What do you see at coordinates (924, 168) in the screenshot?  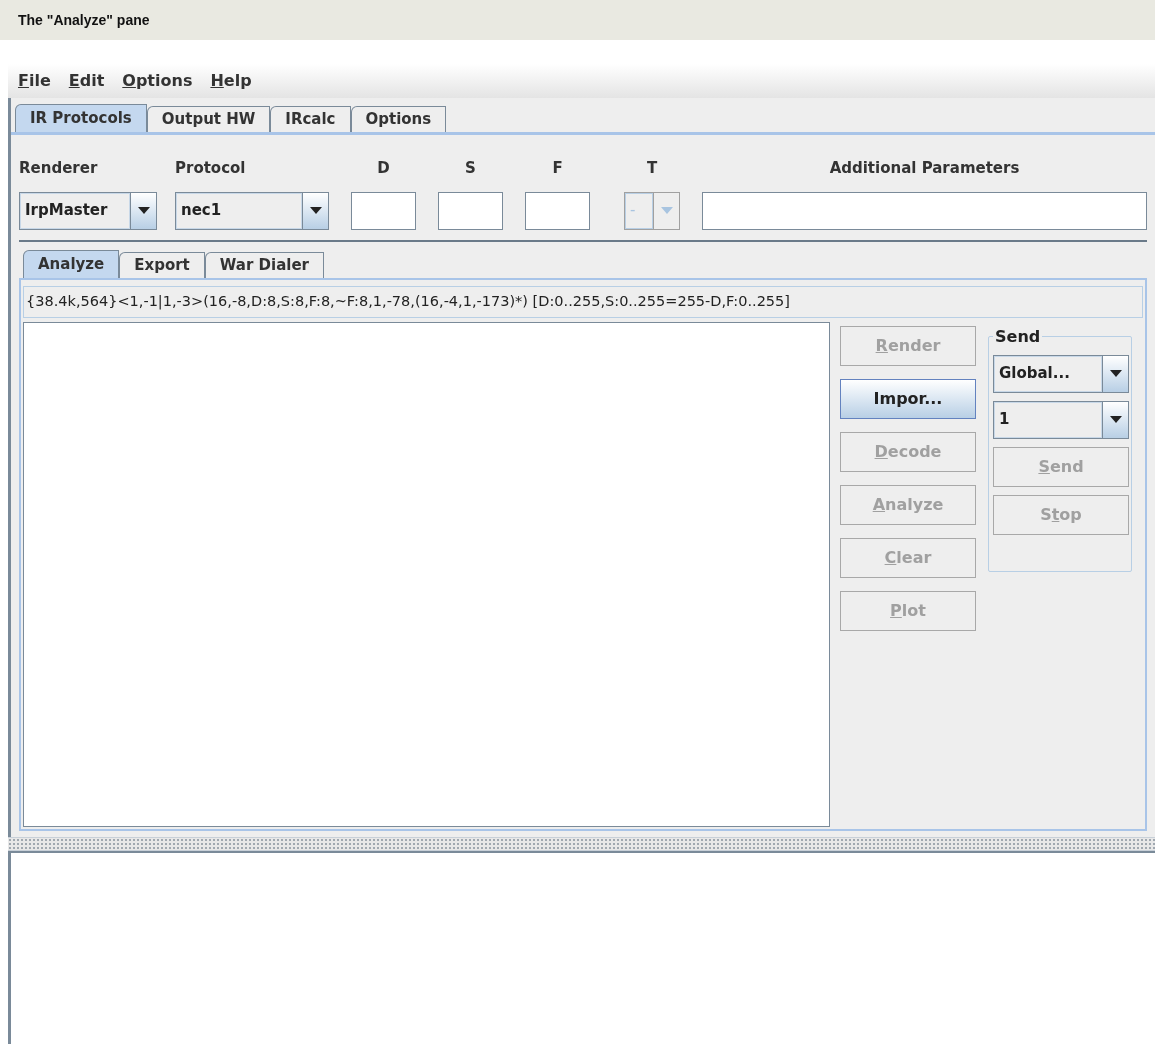 I see `parameter-label: Additional Parameters` at bounding box center [924, 168].